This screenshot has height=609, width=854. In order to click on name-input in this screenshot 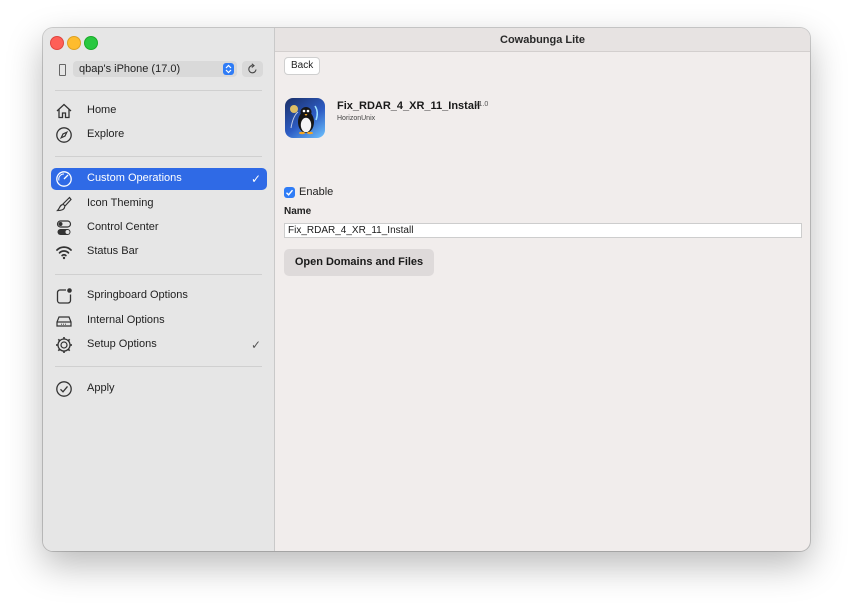, I will do `click(543, 230)`.